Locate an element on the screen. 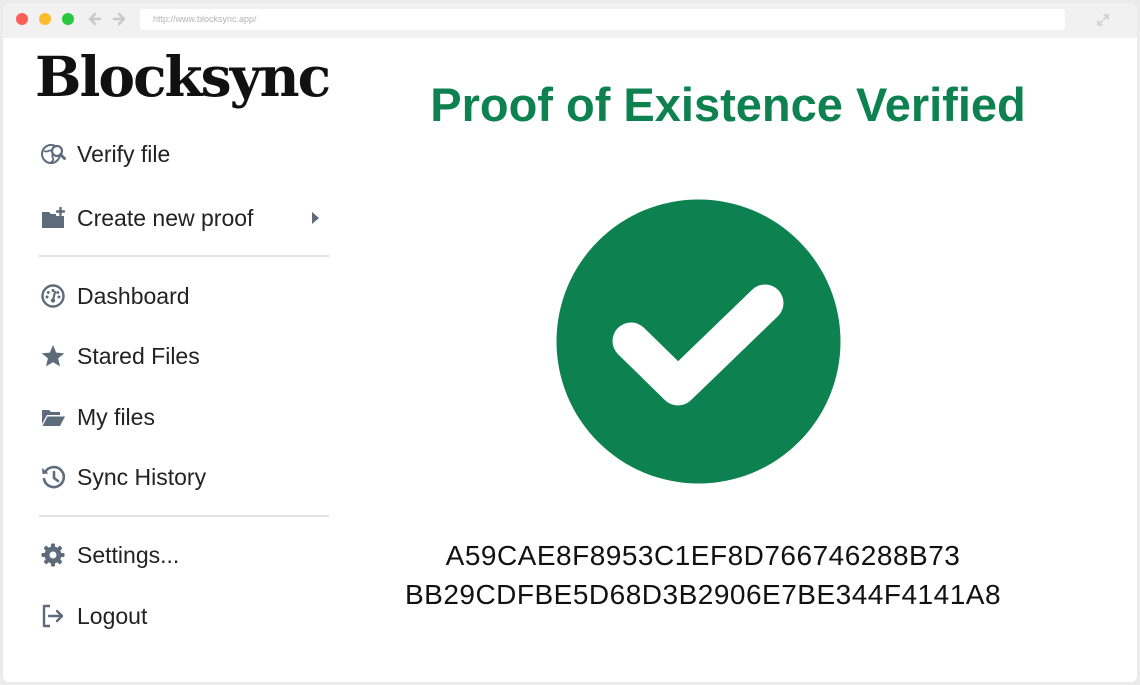  sidebar-item-dashboard: Dashboard is located at coordinates (190, 296).